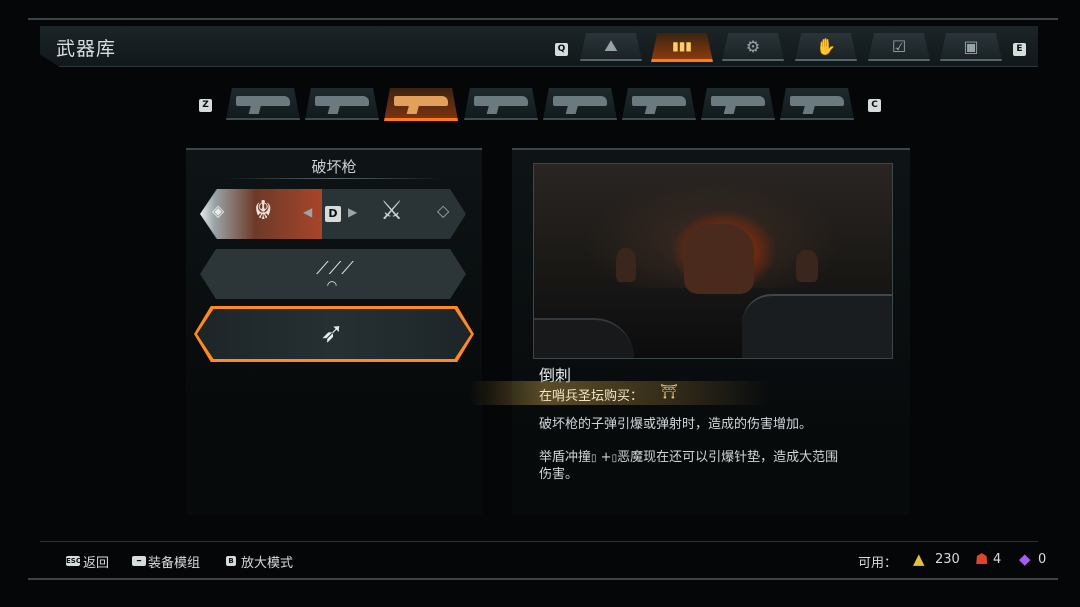 The width and height of the screenshot is (1080, 607). Describe the element at coordinates (676, 424) in the screenshot. I see `mod-description: 破坏枪的子弹引爆或弹射时，造成的伤害增加。` at that location.